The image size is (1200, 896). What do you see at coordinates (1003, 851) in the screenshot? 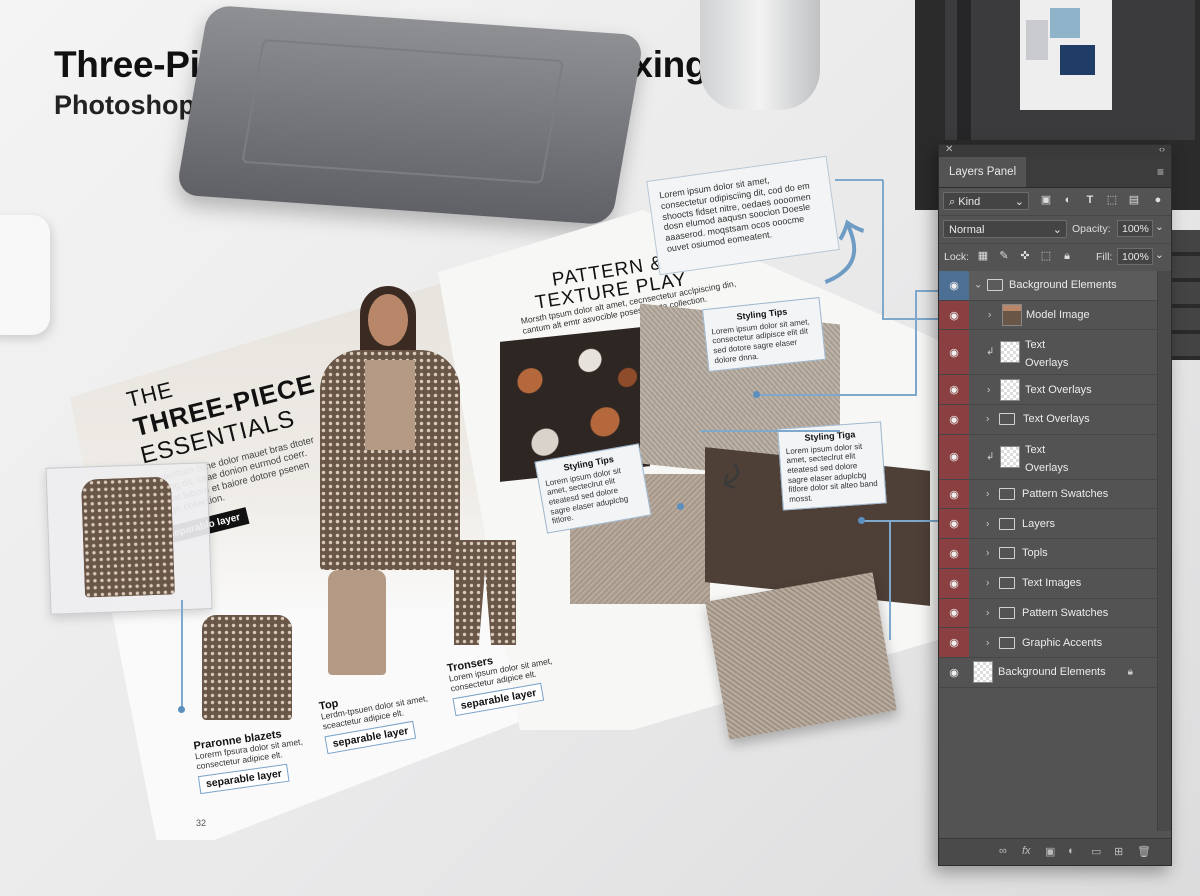
I see `link-layers-icon: ∞` at bounding box center [1003, 851].